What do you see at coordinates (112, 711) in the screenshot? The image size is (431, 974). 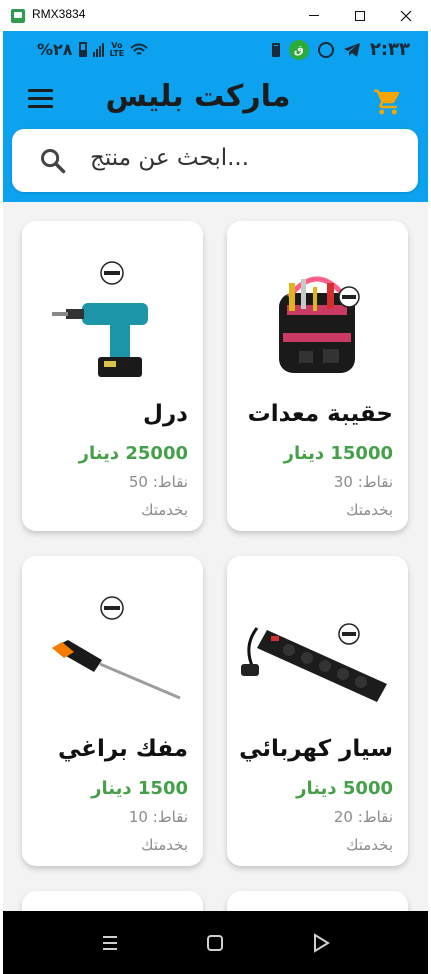 I see `product-card: مفك براغي 1500 دينار نقاط: 10 بخدمتك` at bounding box center [112, 711].